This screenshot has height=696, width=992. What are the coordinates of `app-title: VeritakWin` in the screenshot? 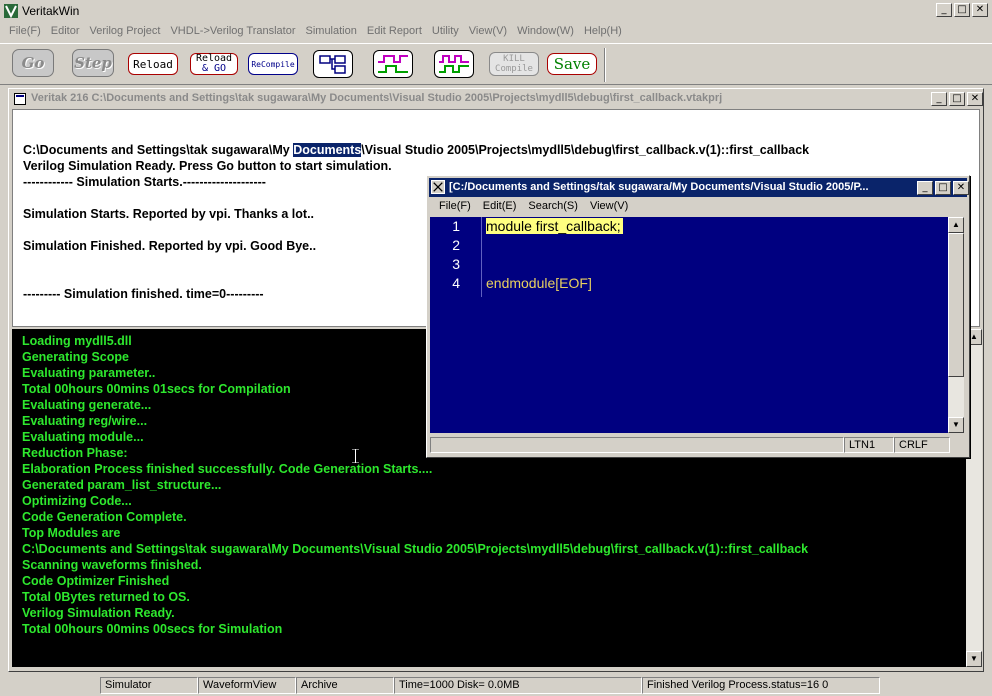 It's located at (51, 11).